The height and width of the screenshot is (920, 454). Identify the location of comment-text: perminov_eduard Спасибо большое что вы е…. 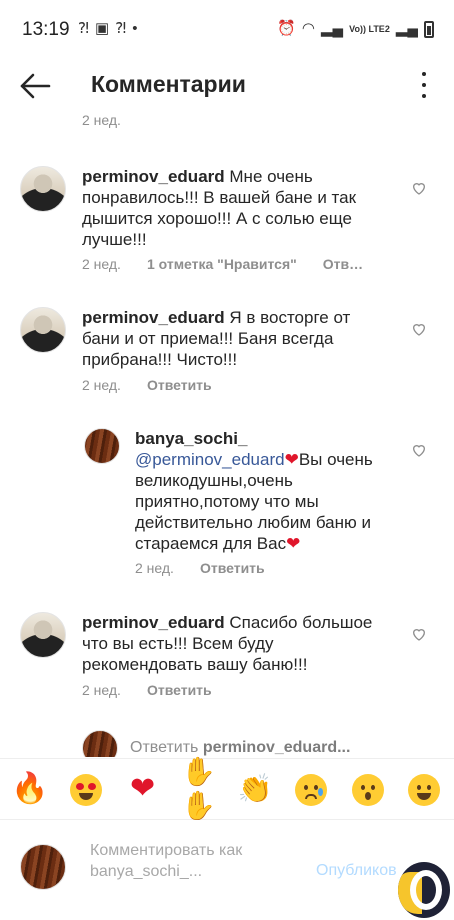
(232, 643).